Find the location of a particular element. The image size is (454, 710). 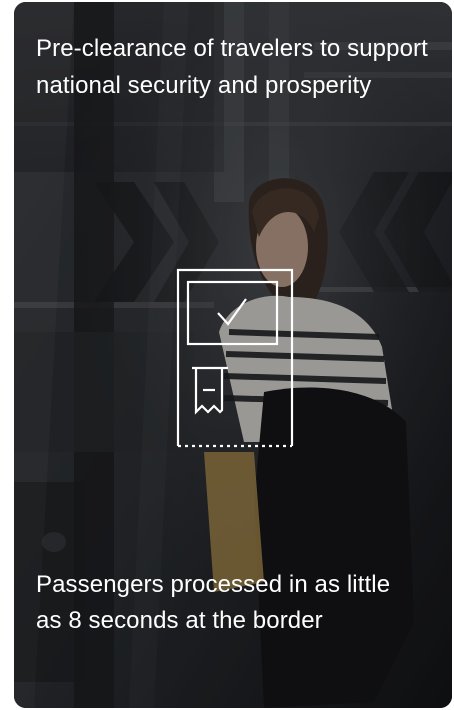

checkmark-icon is located at coordinates (232, 313).